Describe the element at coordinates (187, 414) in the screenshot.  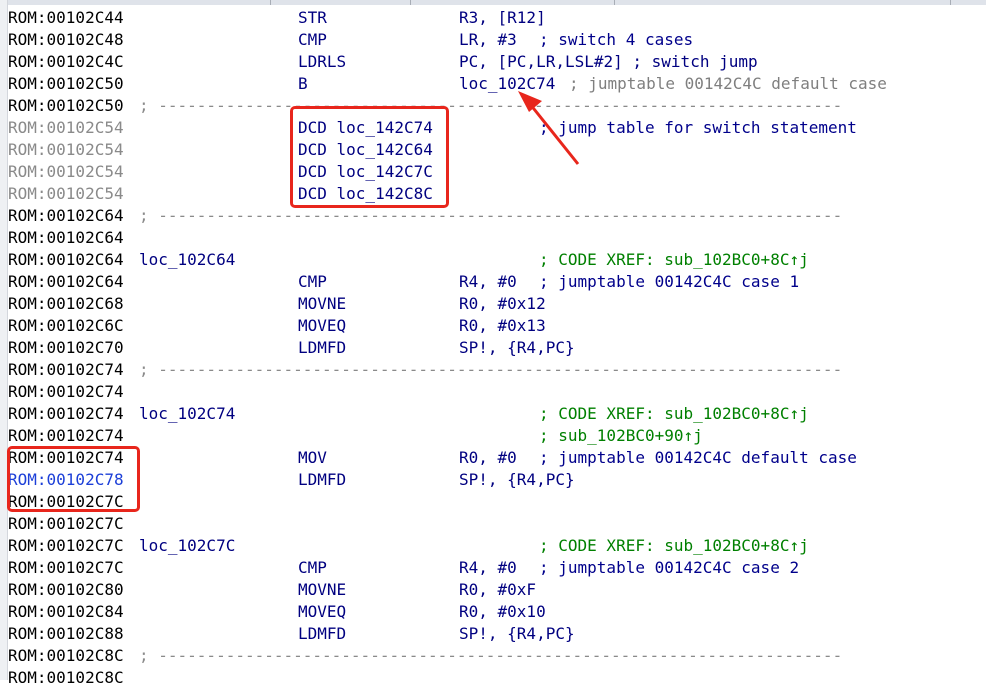
I see `code-label: loc_102C74` at that location.